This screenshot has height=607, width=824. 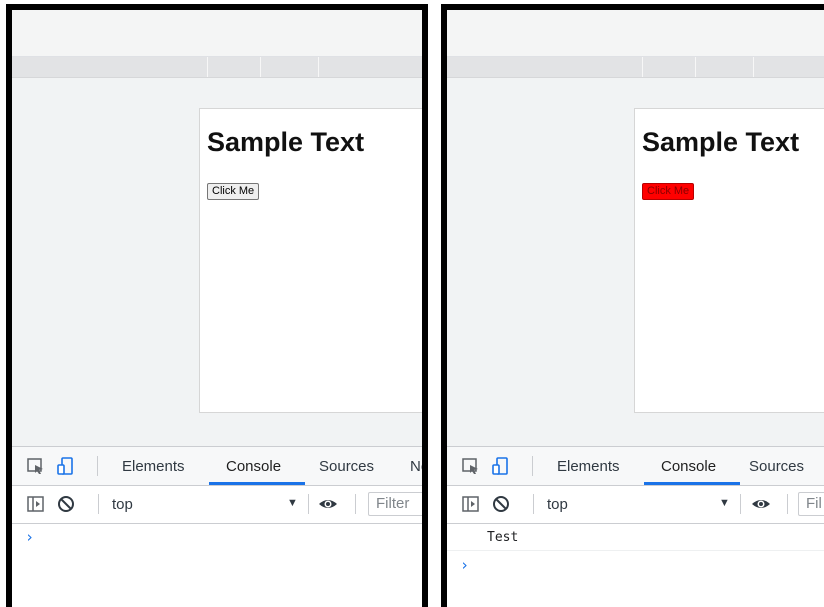 What do you see at coordinates (811, 504) in the screenshot?
I see `filter-input: Fil` at bounding box center [811, 504].